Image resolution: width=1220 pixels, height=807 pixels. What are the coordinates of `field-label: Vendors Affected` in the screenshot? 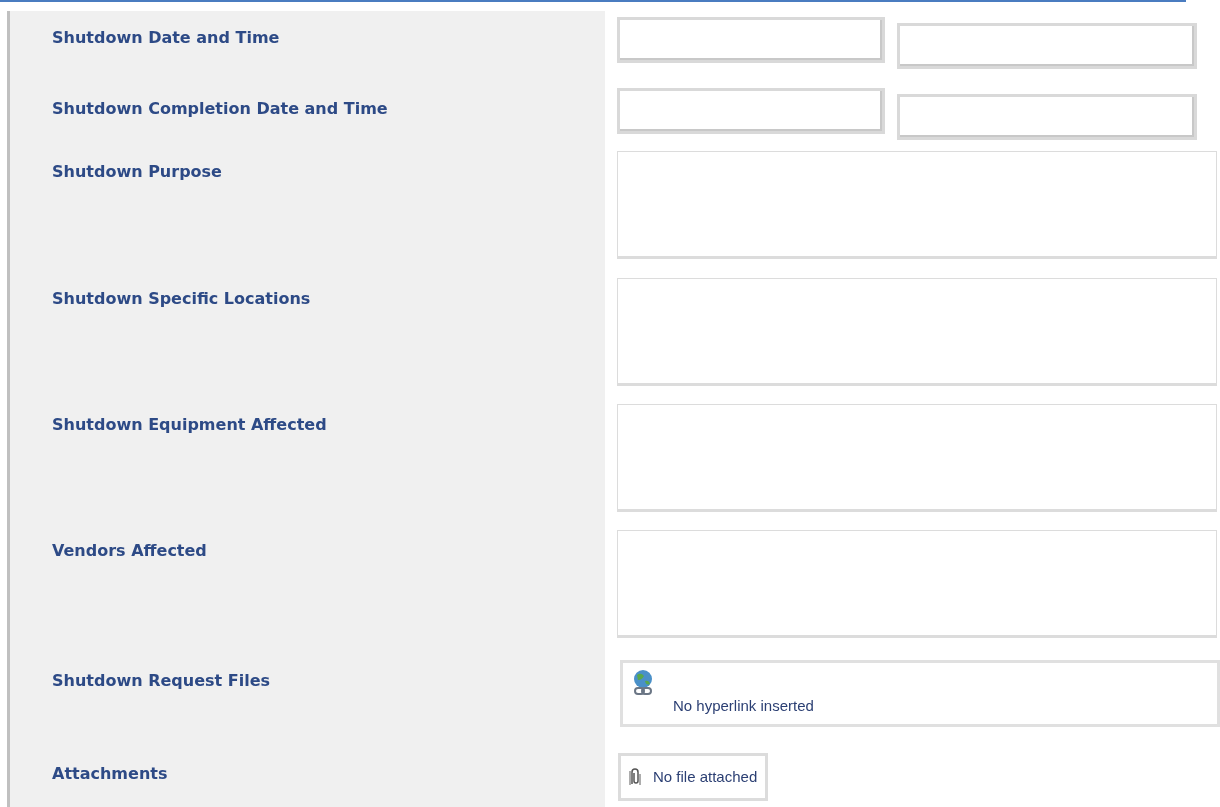 It's located at (129, 550).